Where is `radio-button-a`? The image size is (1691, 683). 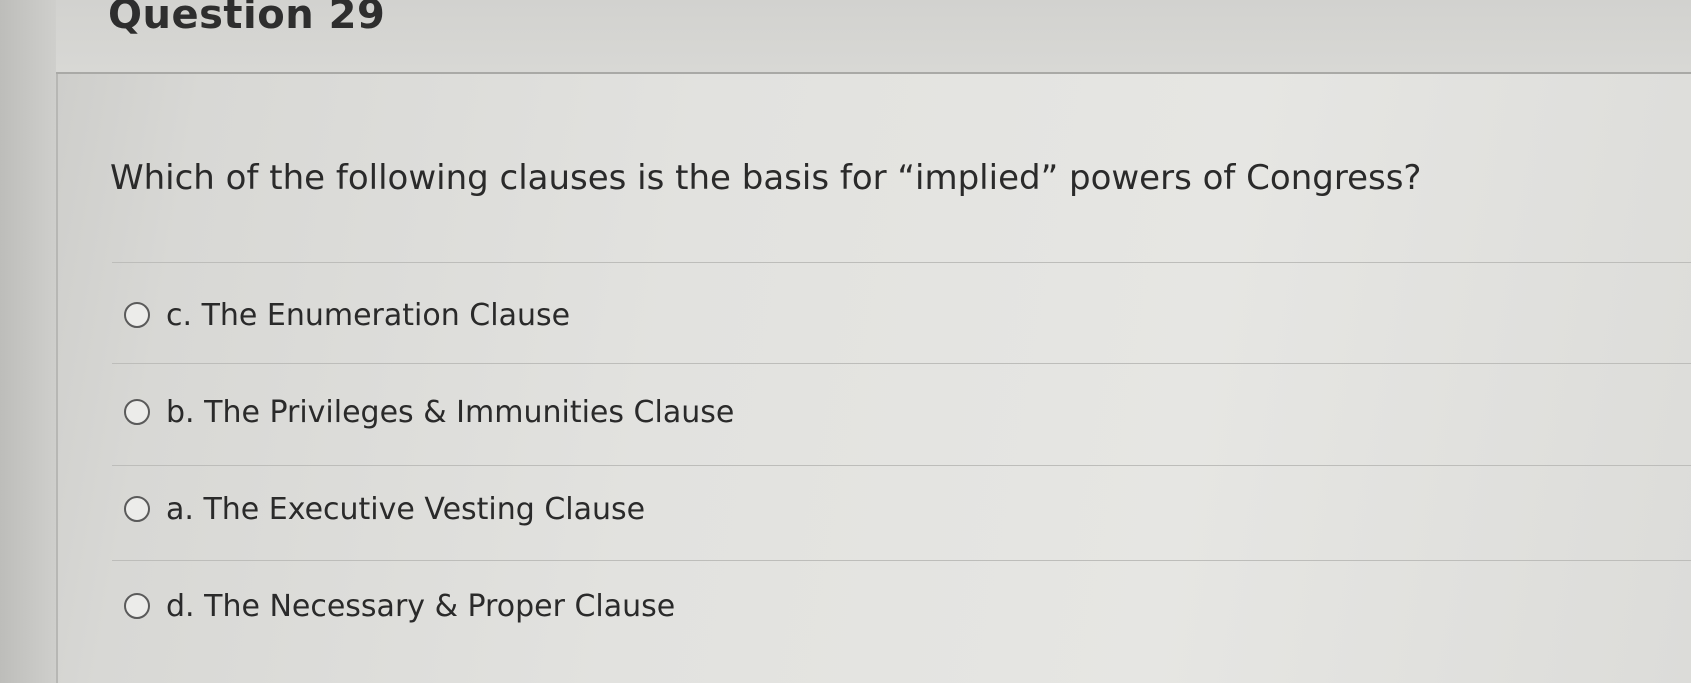 radio-button-a is located at coordinates (137, 509).